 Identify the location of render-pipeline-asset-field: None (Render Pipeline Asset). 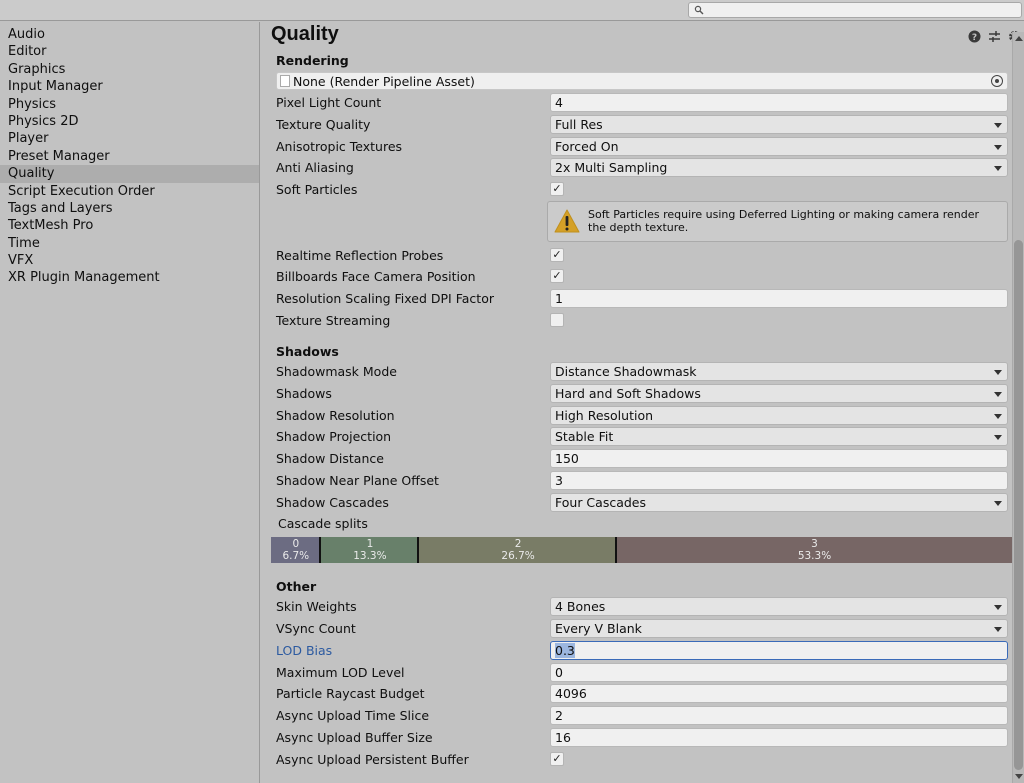
(642, 81).